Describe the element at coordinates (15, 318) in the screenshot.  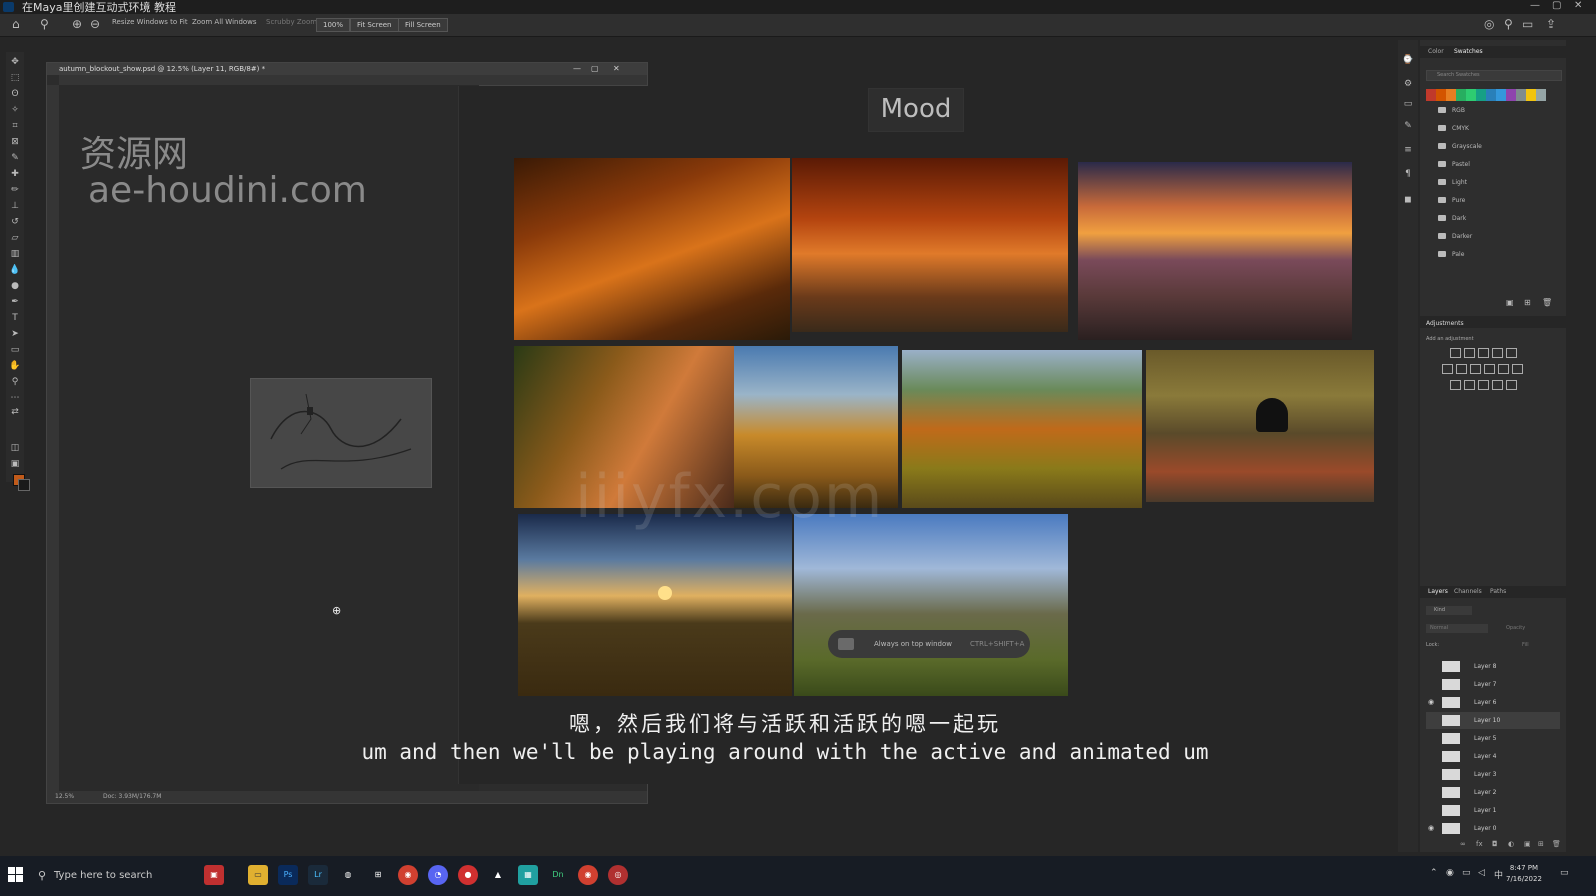
I see `type-tool-icon: T` at that location.